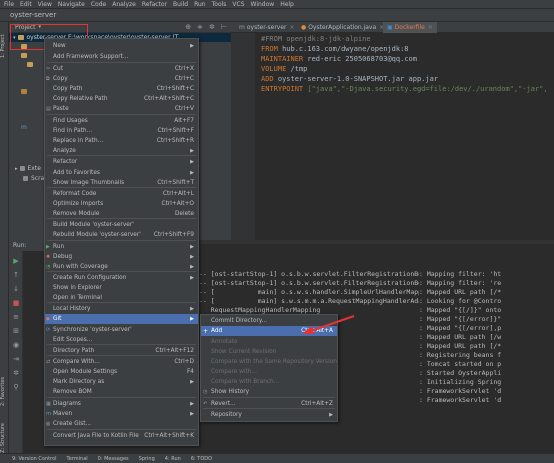  What do you see at coordinates (124, 4) in the screenshot?
I see `menu-analyze: Analyze` at bounding box center [124, 4].